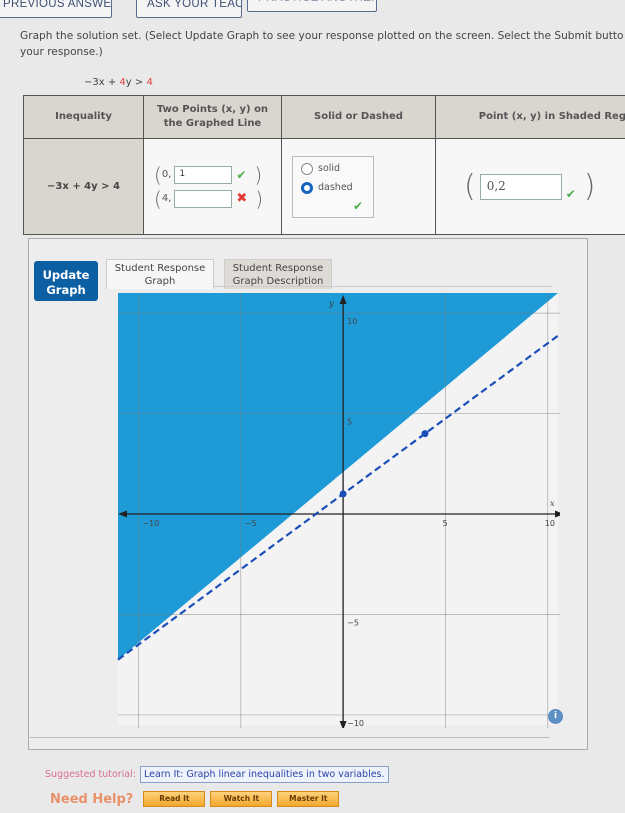  What do you see at coordinates (251, 523) in the screenshot?
I see `x-tick-label: −5` at bounding box center [251, 523].